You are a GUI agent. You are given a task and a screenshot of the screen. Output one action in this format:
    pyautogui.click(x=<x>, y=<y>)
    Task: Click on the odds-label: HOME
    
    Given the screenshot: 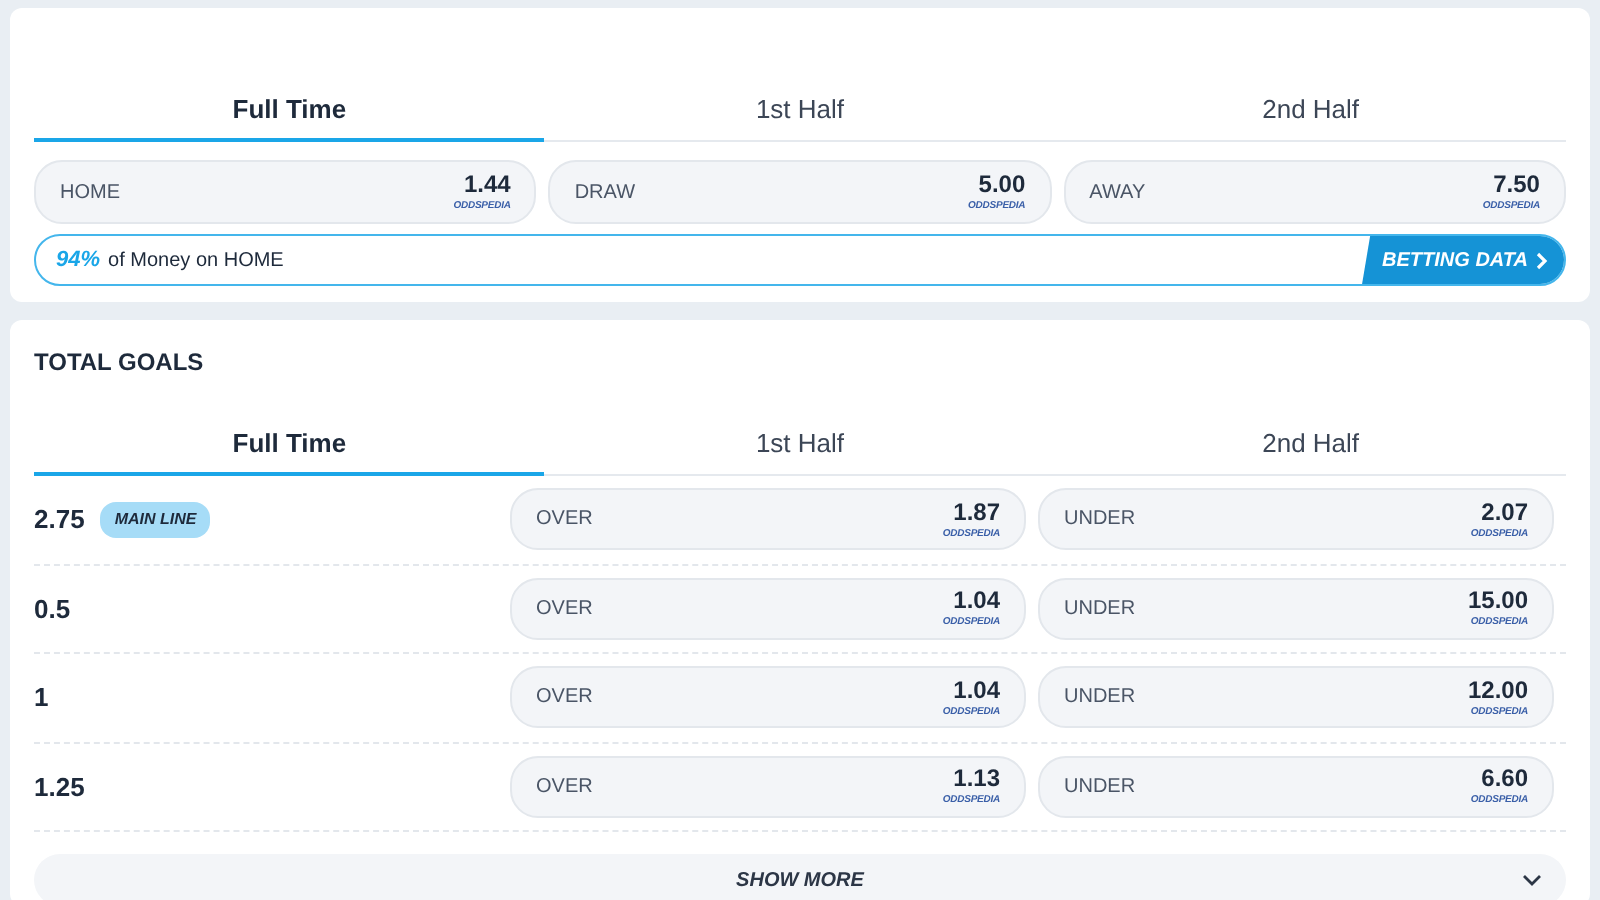 What is the action you would take?
    pyautogui.click(x=90, y=193)
    